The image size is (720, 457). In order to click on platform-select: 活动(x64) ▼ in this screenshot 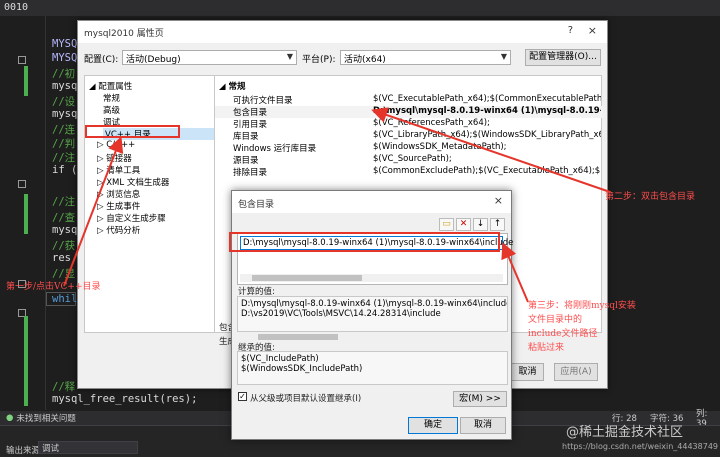, I will do `click(425, 57)`.